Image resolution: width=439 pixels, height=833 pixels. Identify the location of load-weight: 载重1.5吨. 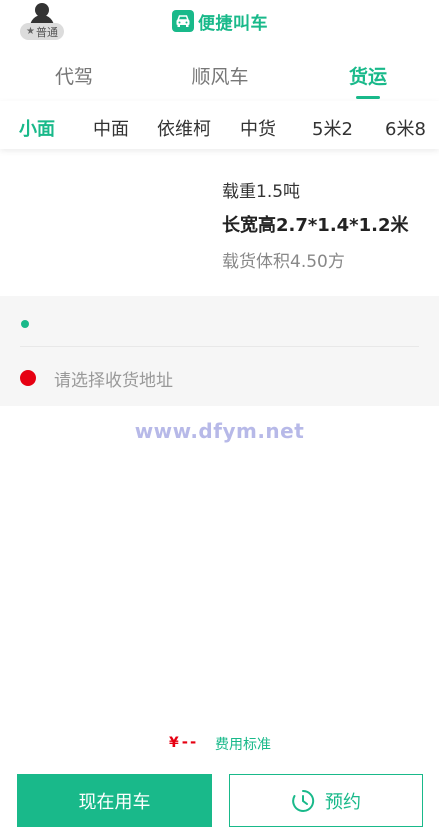
(261, 192).